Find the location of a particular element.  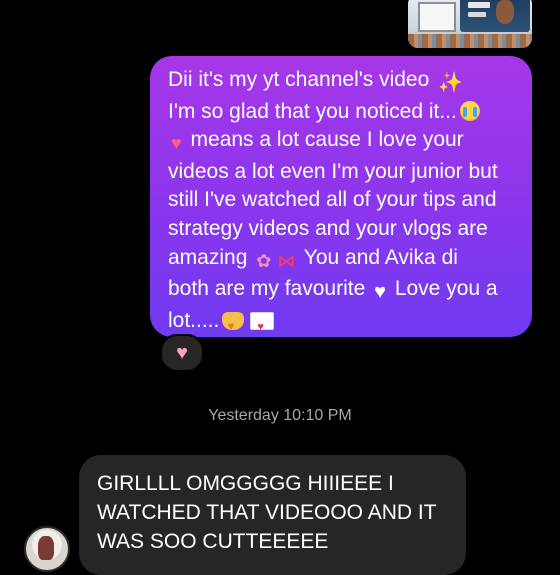

message-line: GIRLLLL OMGGGGG HIIIEEE I is located at coordinates (245, 483).